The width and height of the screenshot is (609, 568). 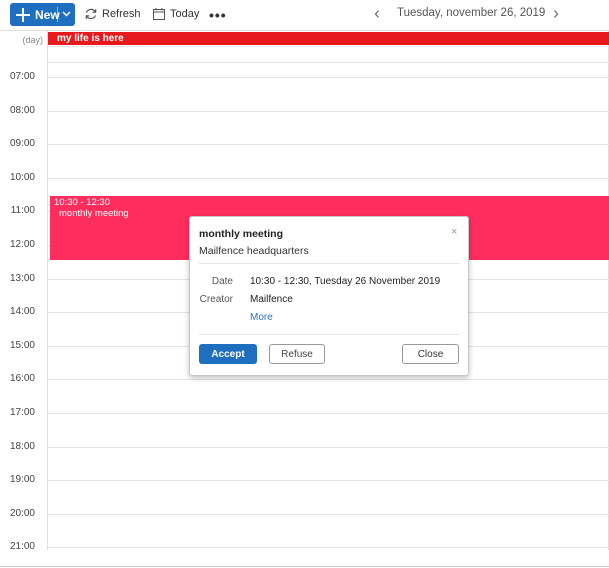 I want to click on event-time: 10:30 - 12:30, so click(x=82, y=202).